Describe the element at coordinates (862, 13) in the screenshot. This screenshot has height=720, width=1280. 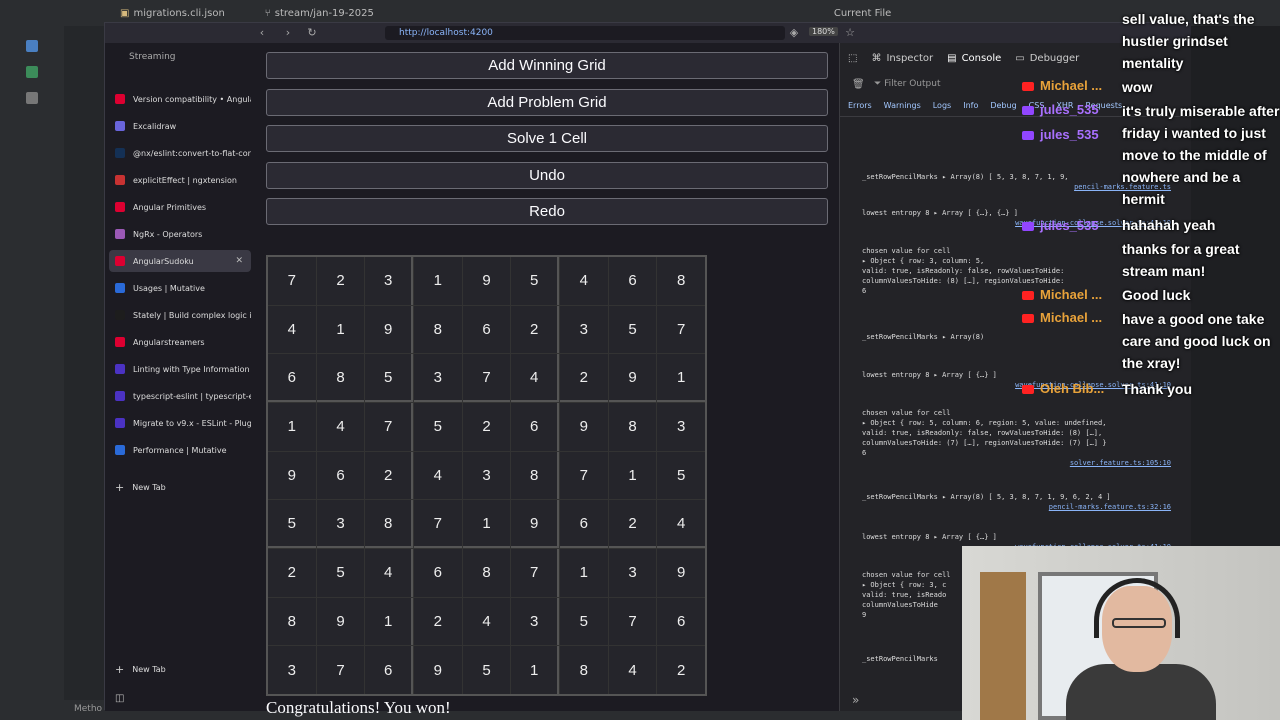
I see `ide-run-config: Current File` at that location.